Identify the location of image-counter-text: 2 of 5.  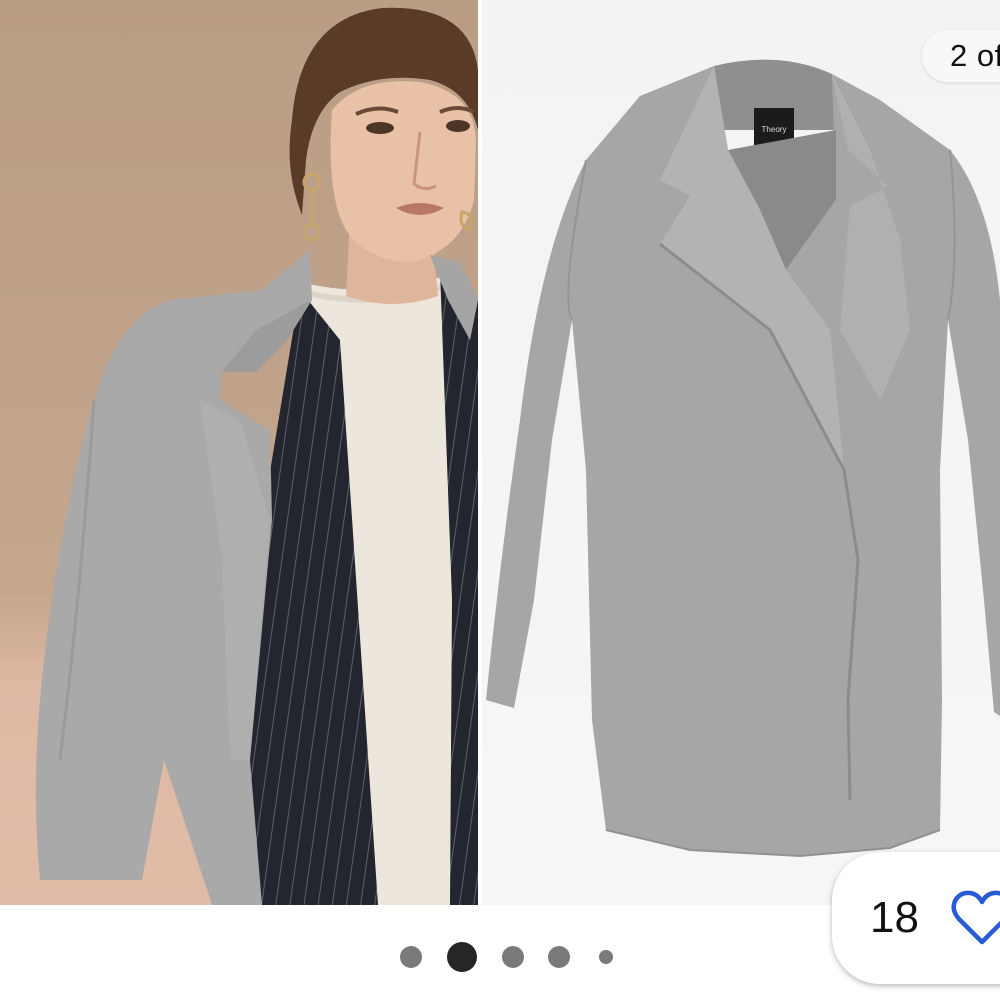
(975, 55).